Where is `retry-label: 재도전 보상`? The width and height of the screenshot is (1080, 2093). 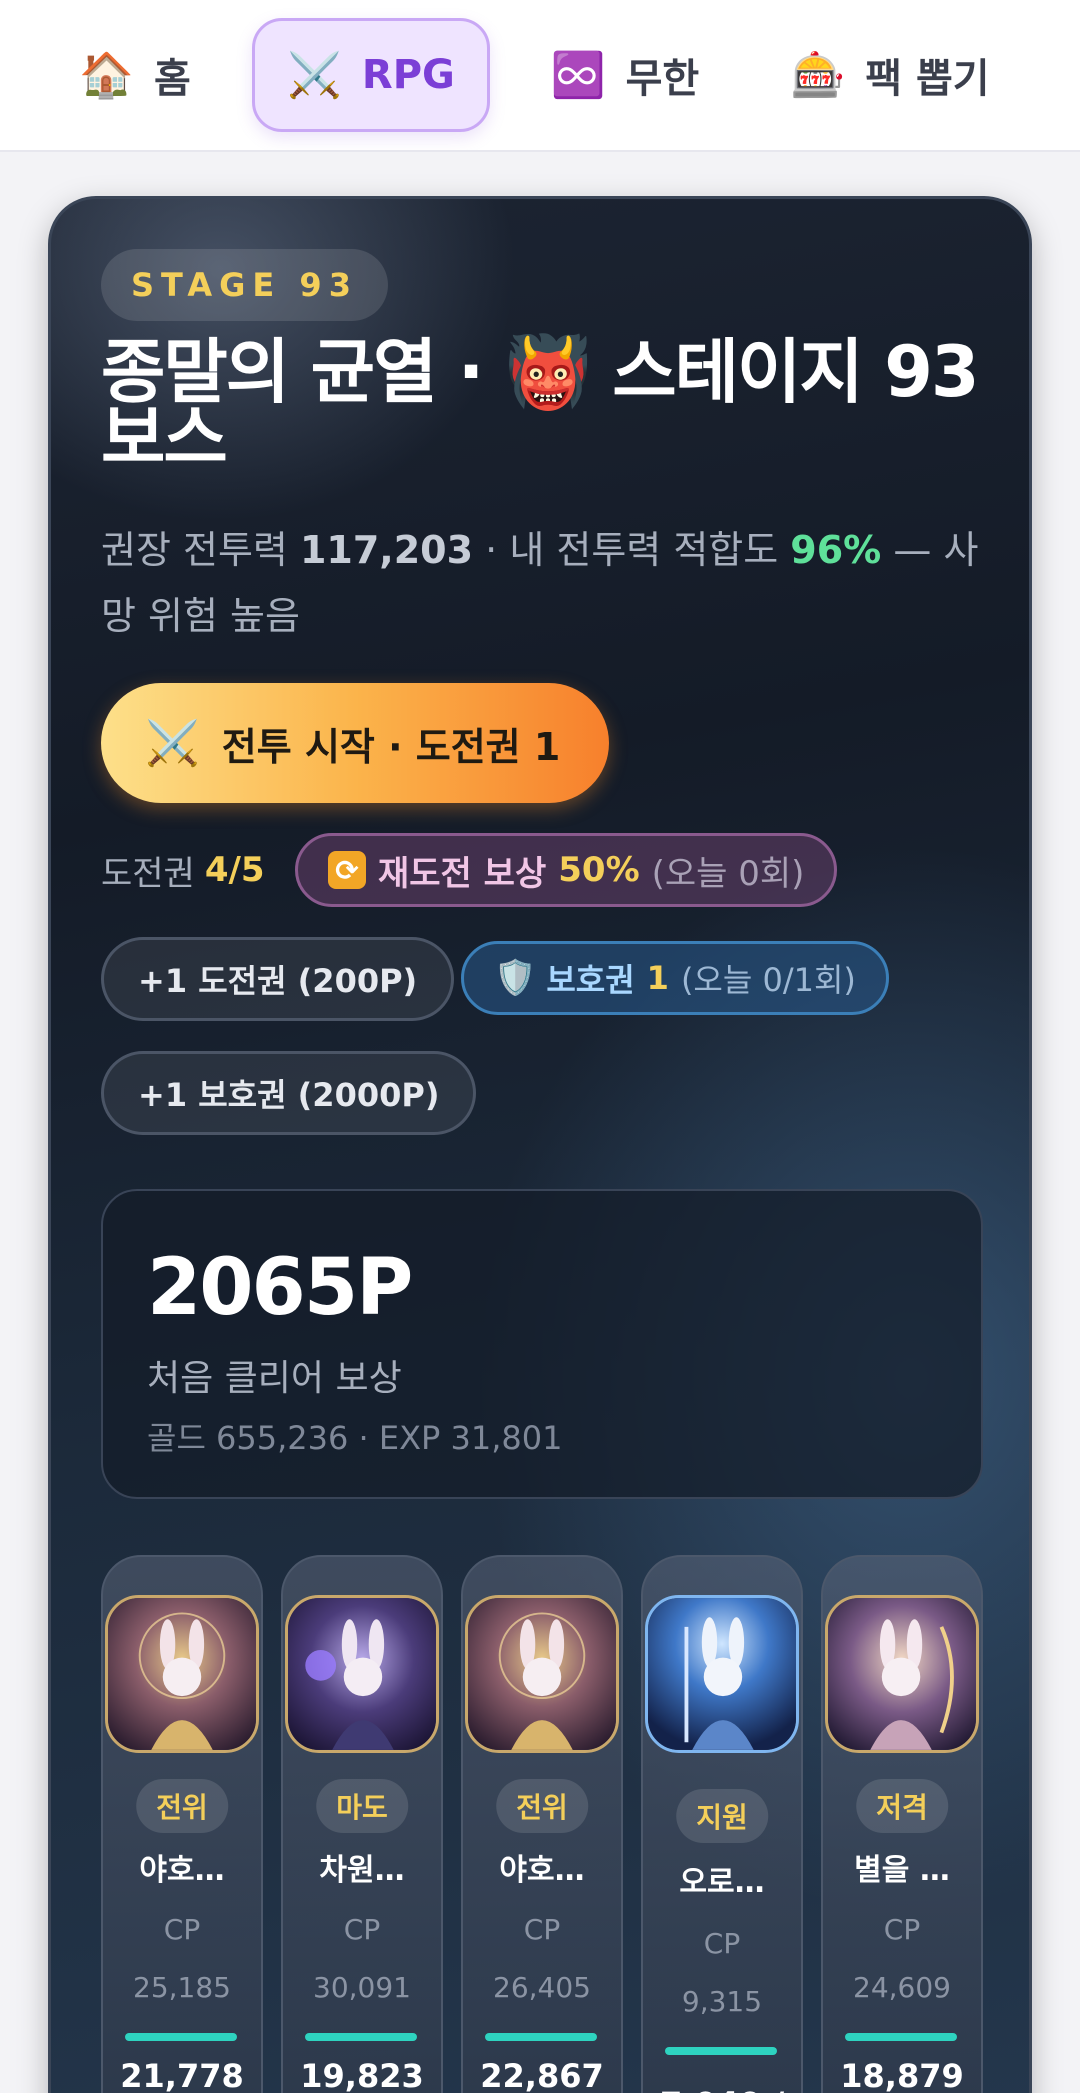 retry-label: 재도전 보상 is located at coordinates (462, 873).